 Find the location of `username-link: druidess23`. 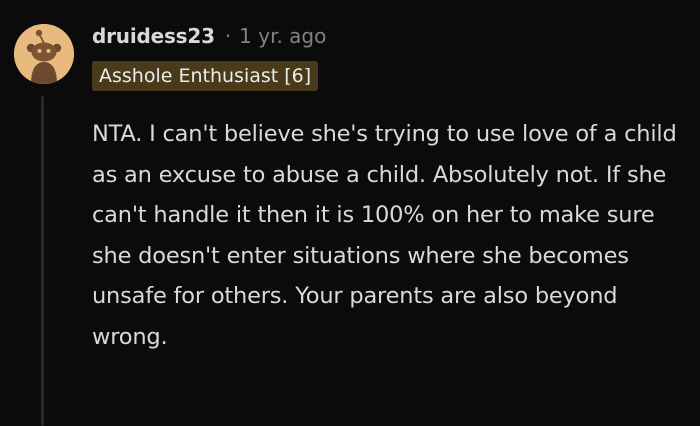

username-link: druidess23 is located at coordinates (153, 36).